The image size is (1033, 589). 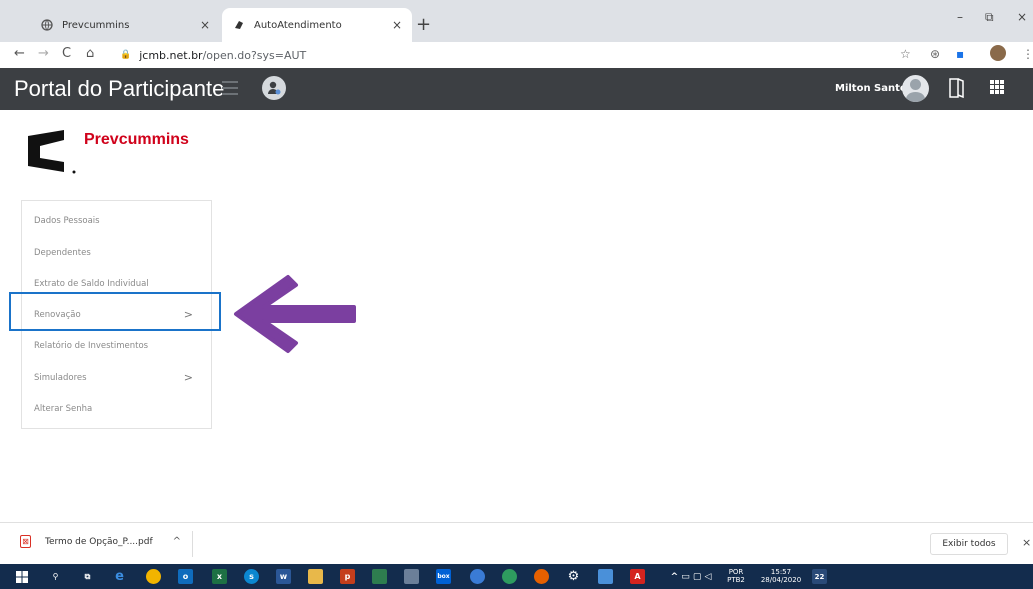 I want to click on edge-icon: e, so click(x=119, y=576).